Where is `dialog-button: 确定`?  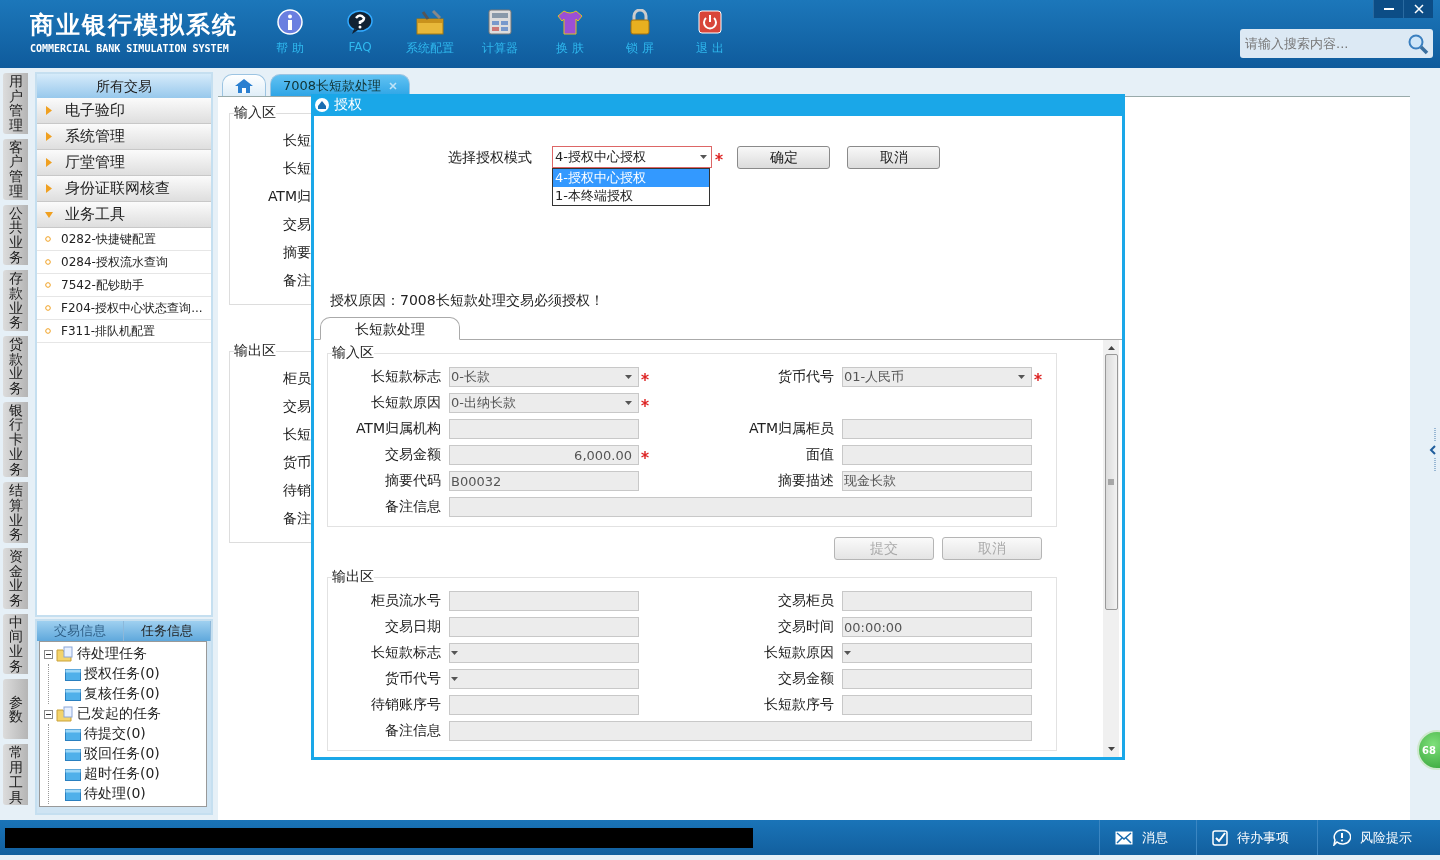 dialog-button: 确定 is located at coordinates (783, 157).